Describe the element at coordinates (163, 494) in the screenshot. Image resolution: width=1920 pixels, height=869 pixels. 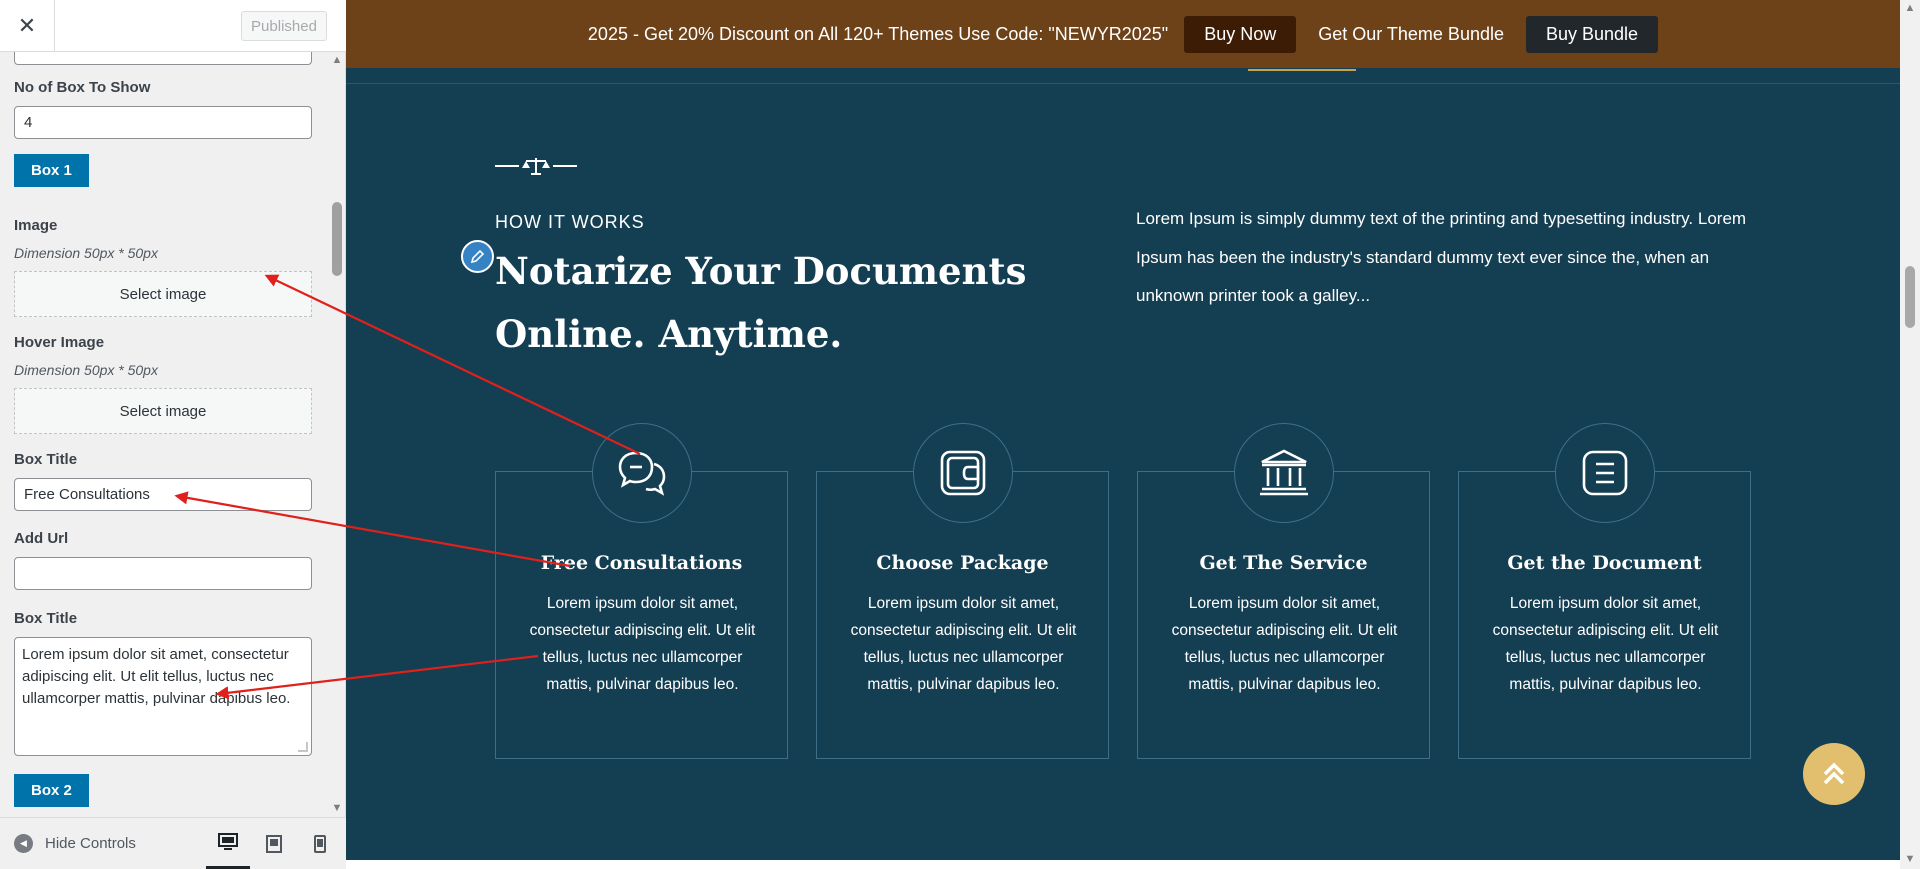
I see `box-title-input: Free Consultations` at that location.